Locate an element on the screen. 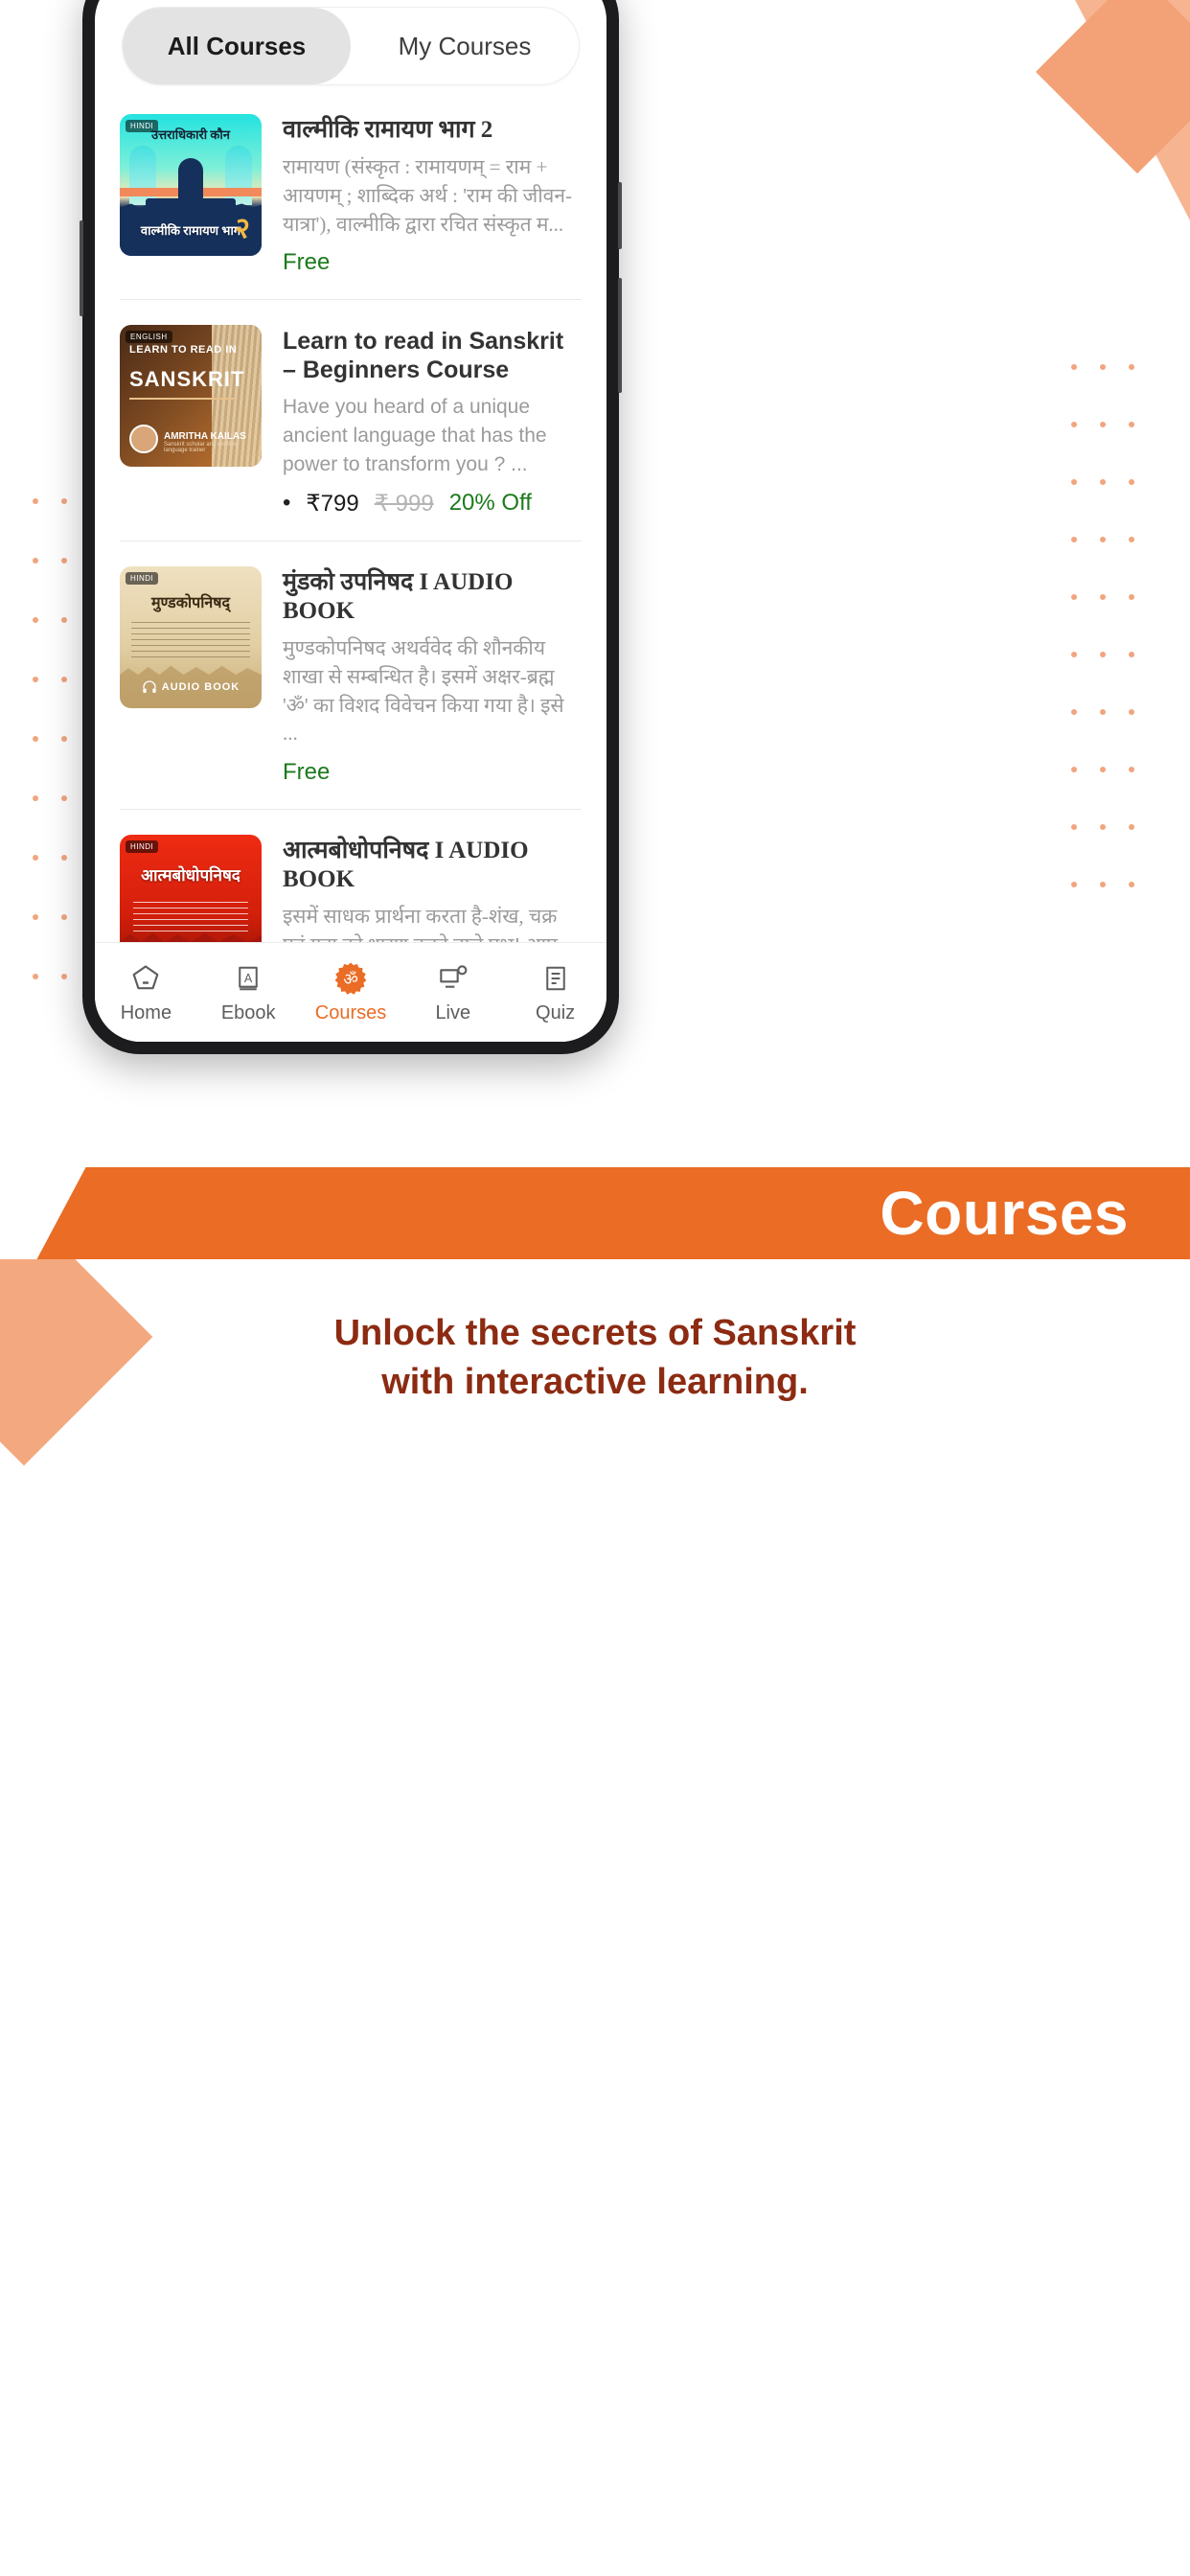 This screenshot has height=2576, width=1190. instructor-name: AMRITHA KAILAS is located at coordinates (205, 437).